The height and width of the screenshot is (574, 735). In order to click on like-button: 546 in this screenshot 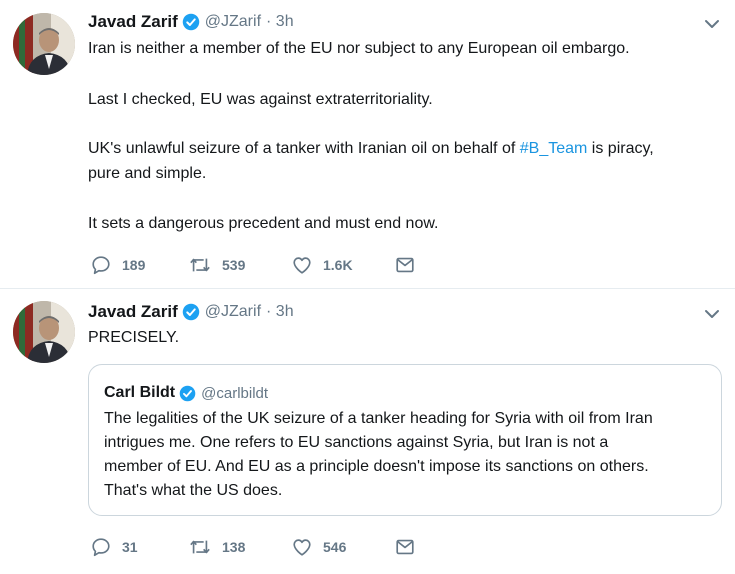, I will do `click(318, 547)`.